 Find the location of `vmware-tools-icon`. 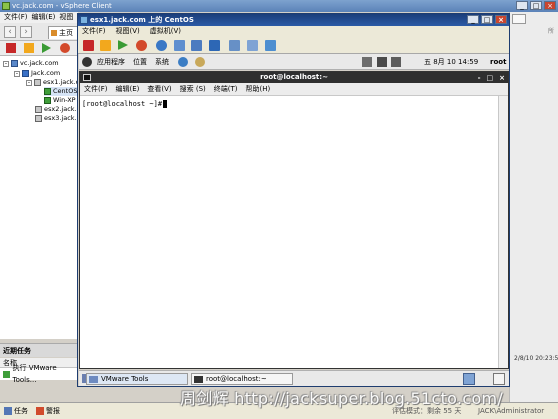

vmware-tools-icon is located at coordinates (161, 45).